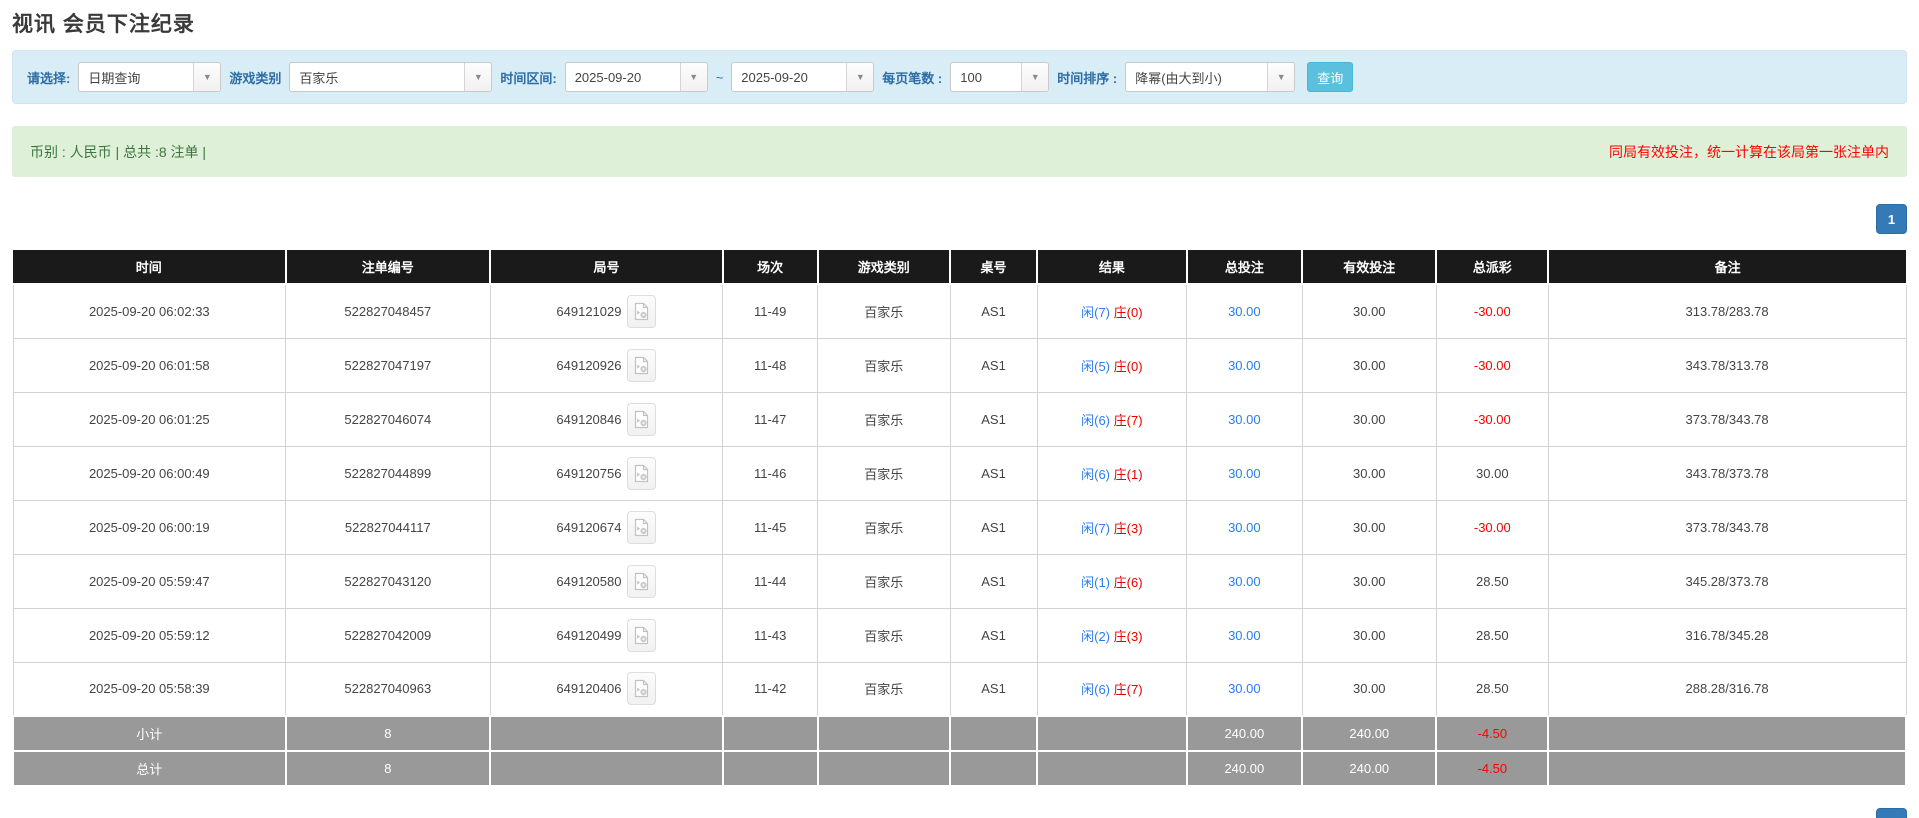 The image size is (1919, 818). I want to click on cell-remark: 345.28/373.78, so click(1727, 581).